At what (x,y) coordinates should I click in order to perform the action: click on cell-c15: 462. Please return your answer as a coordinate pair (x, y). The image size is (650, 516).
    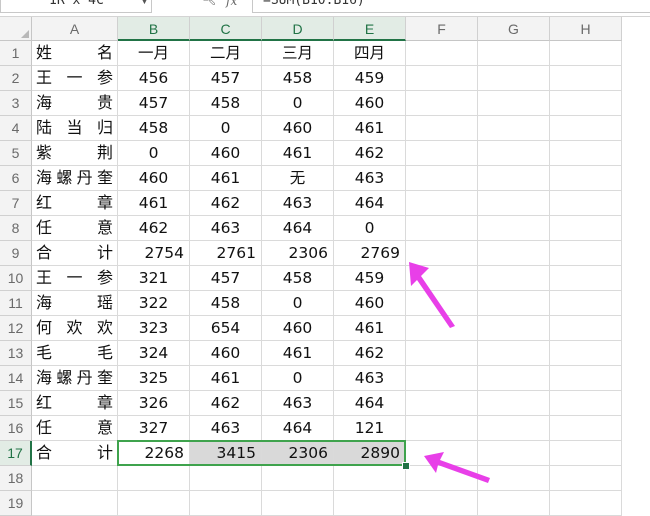
    Looking at the image, I should click on (226, 403).